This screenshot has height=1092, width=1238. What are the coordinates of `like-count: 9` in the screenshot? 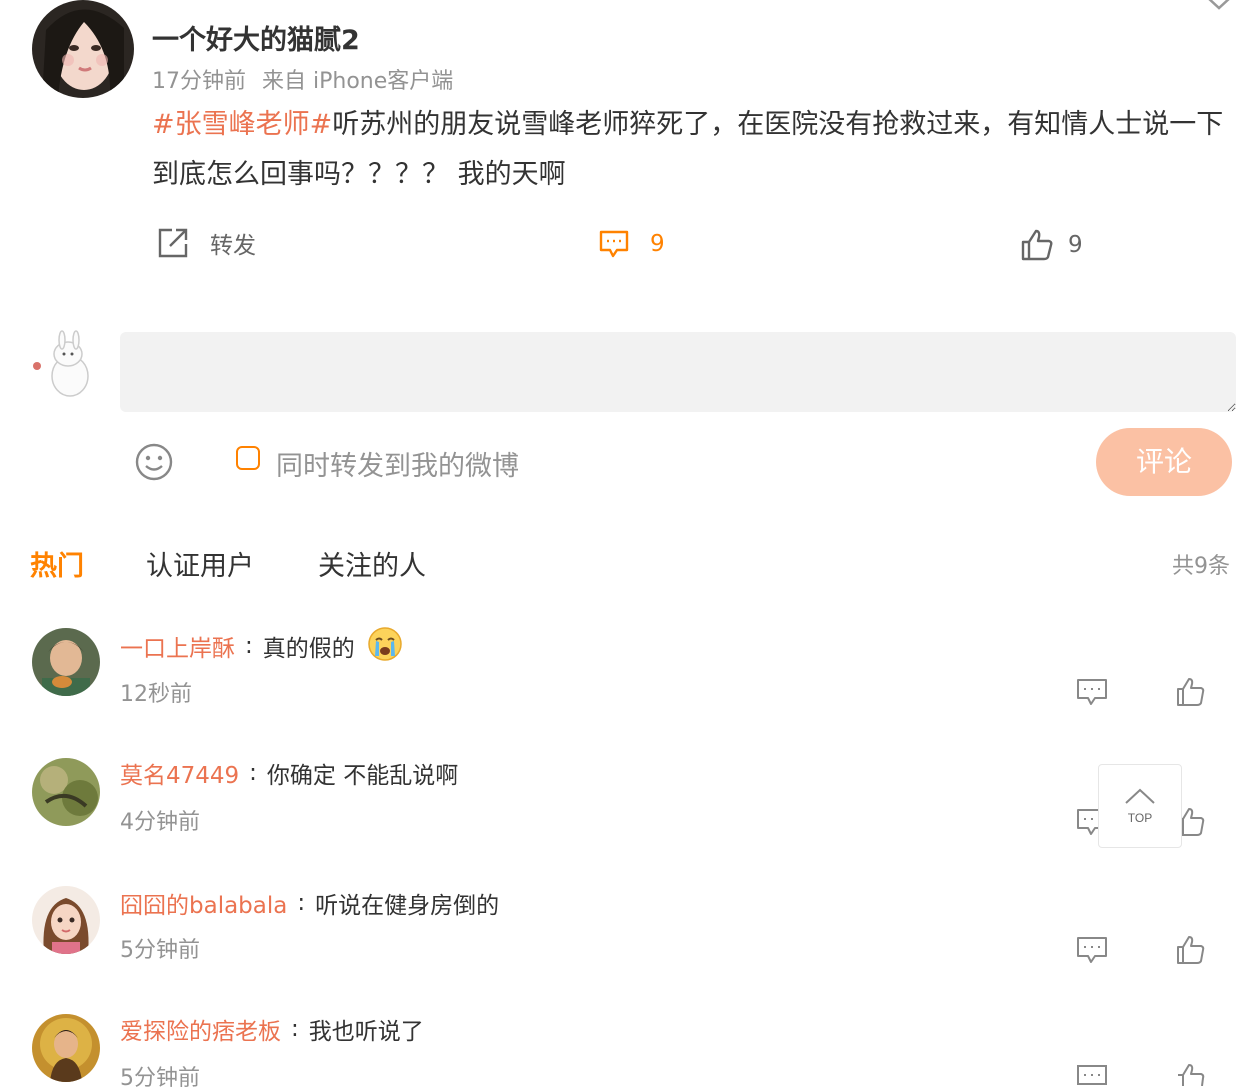 It's located at (1075, 245).